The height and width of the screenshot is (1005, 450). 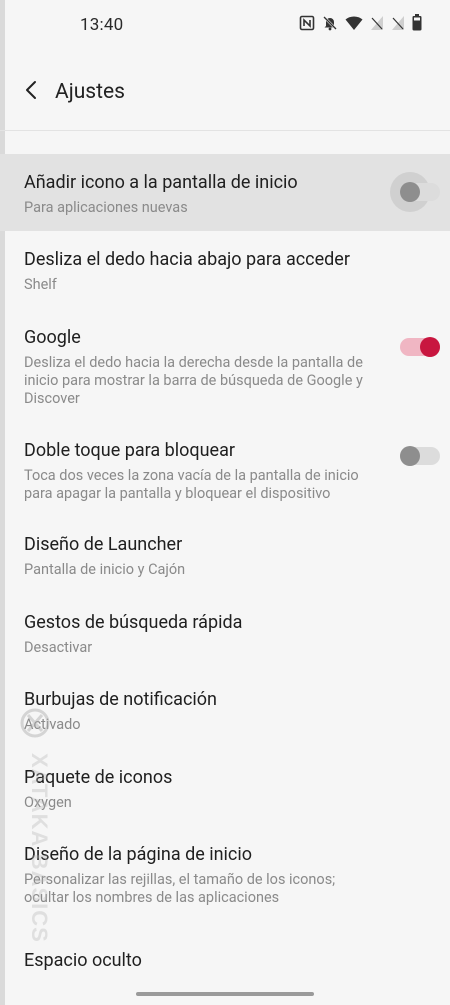 I want to click on watermark-text: XATAKA BASICS, so click(x=39, y=848).